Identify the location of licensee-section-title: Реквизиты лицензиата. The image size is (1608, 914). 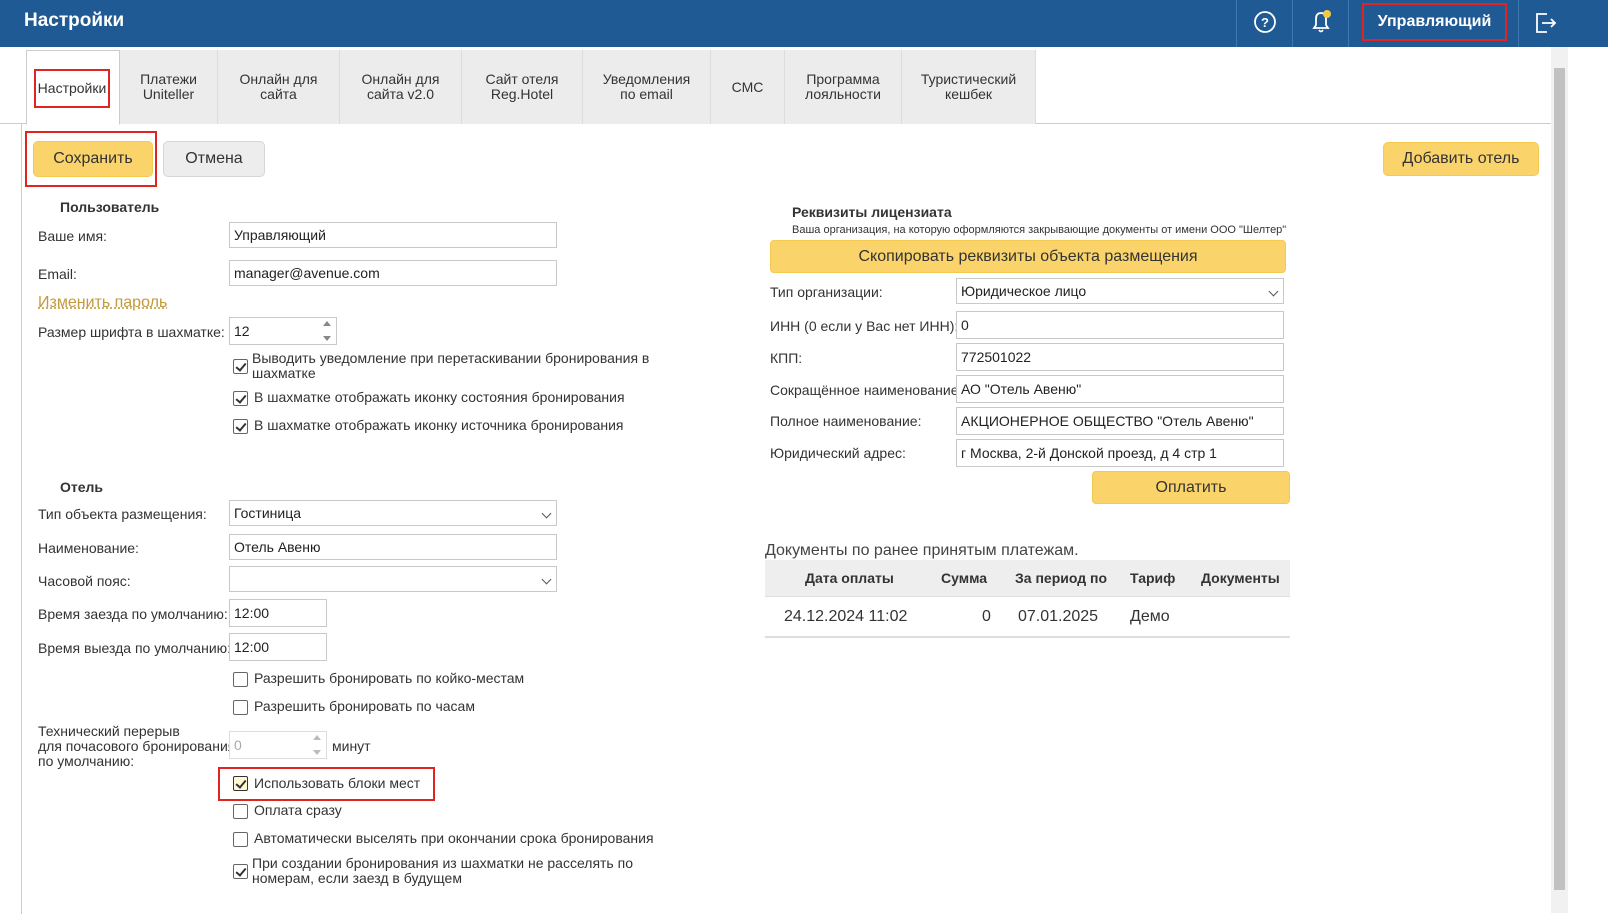
(872, 212).